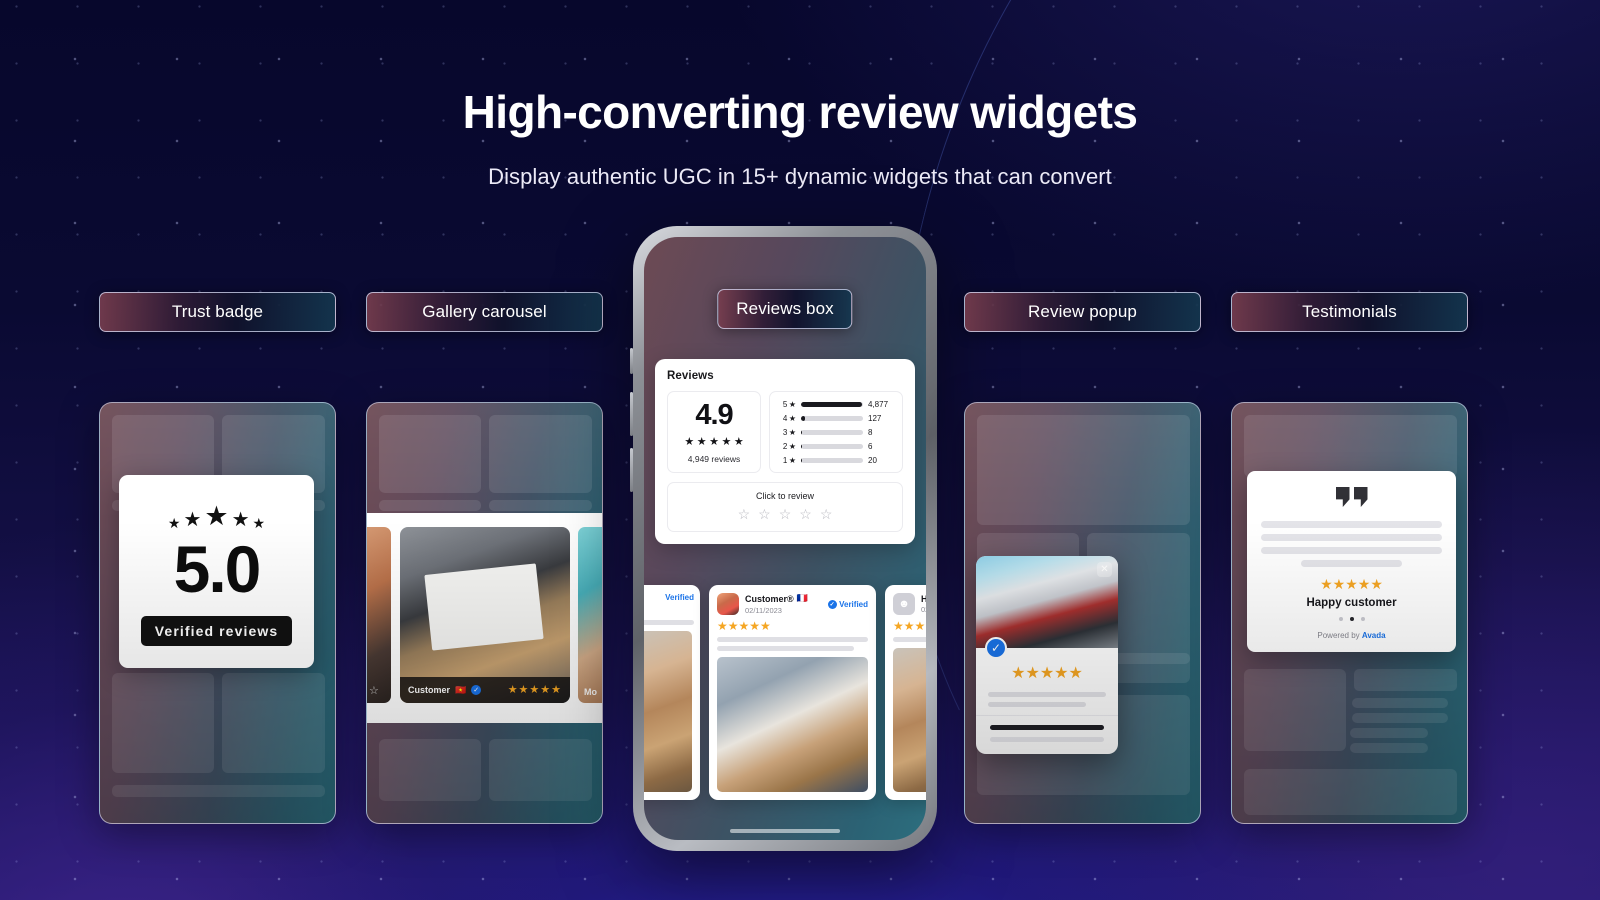 The width and height of the screenshot is (1600, 900). I want to click on testimonial-stars: ★★★★★, so click(1351, 584).